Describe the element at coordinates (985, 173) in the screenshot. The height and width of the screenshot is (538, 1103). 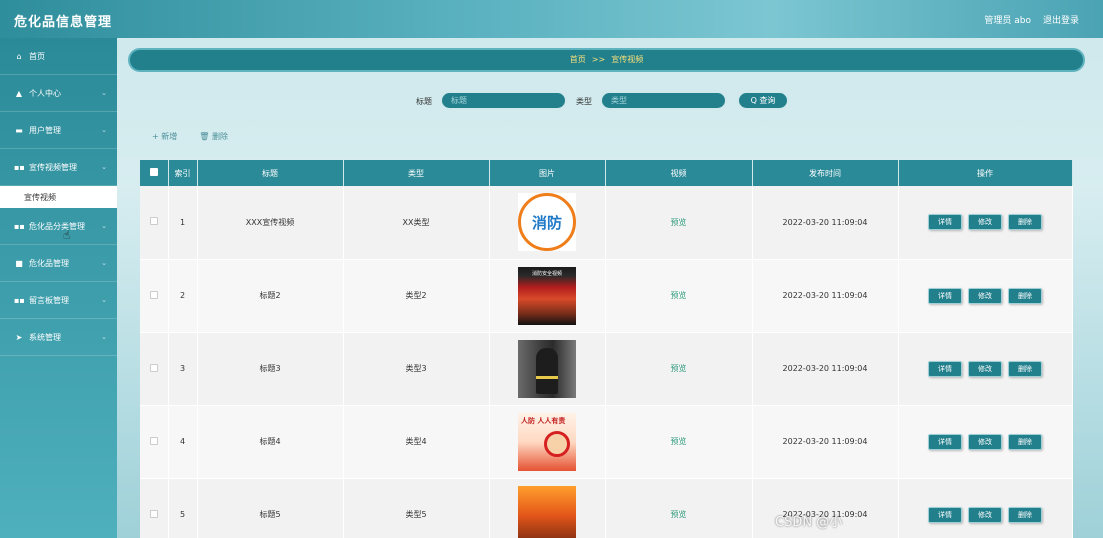
I see `column-header: 操作` at that location.